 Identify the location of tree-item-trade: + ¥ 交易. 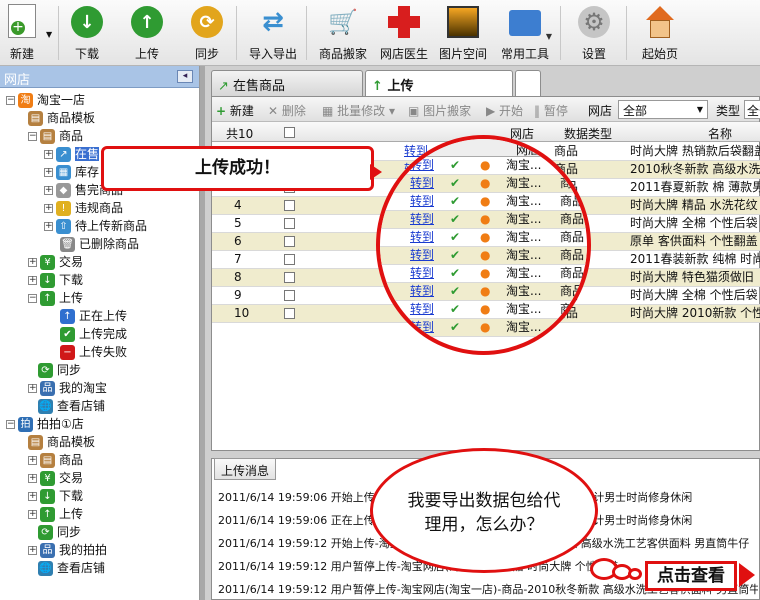
(55, 262).